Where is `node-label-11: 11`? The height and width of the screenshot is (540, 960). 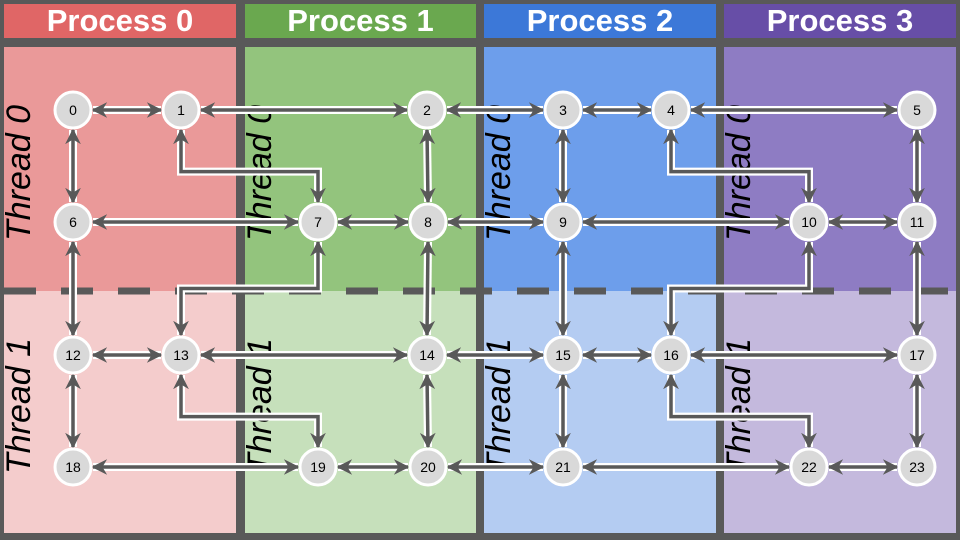
node-label-11: 11 is located at coordinates (917, 222).